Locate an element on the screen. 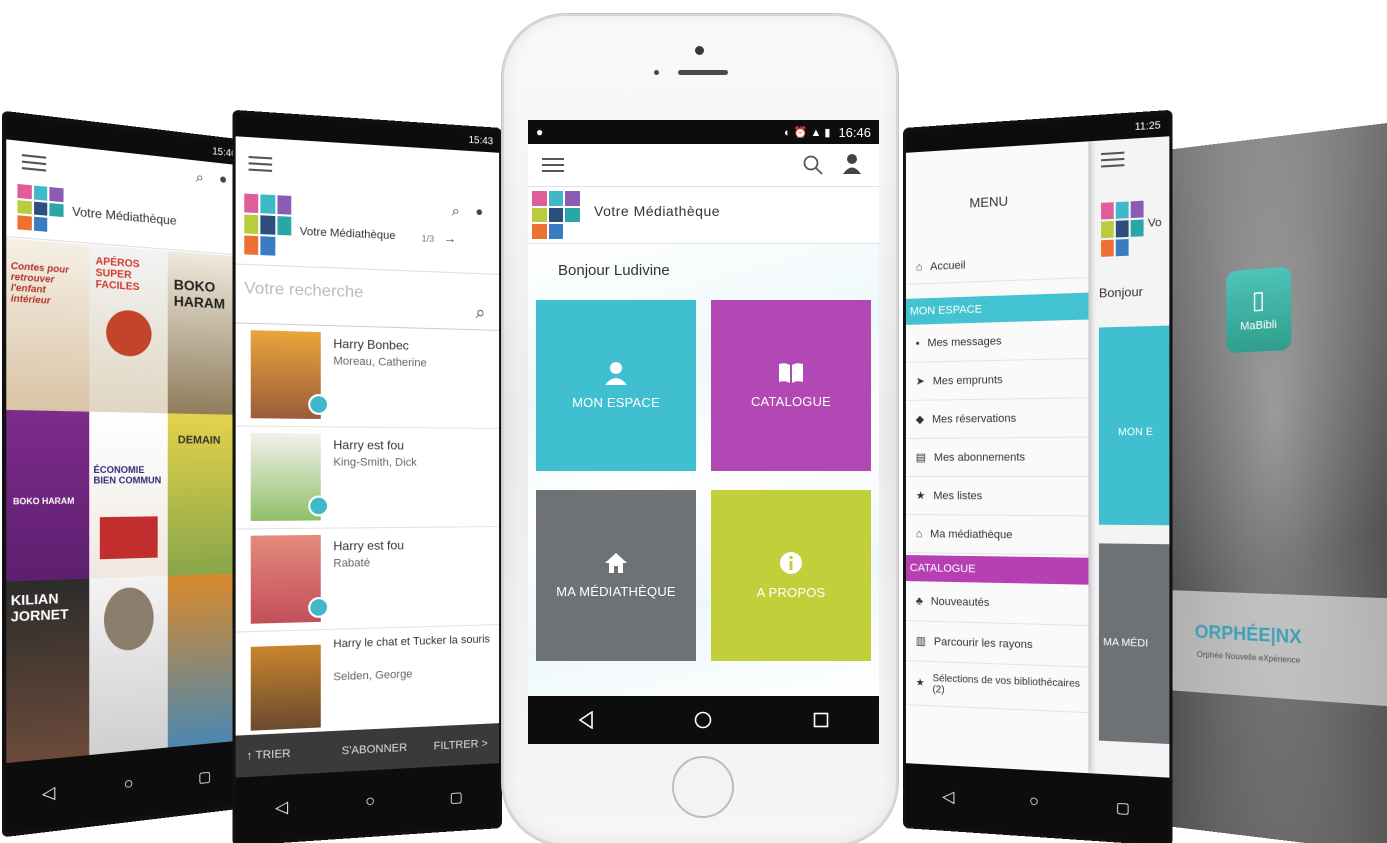  ma-mediatheque-tile: MA MÉDIATHÈQUE is located at coordinates (616, 575).